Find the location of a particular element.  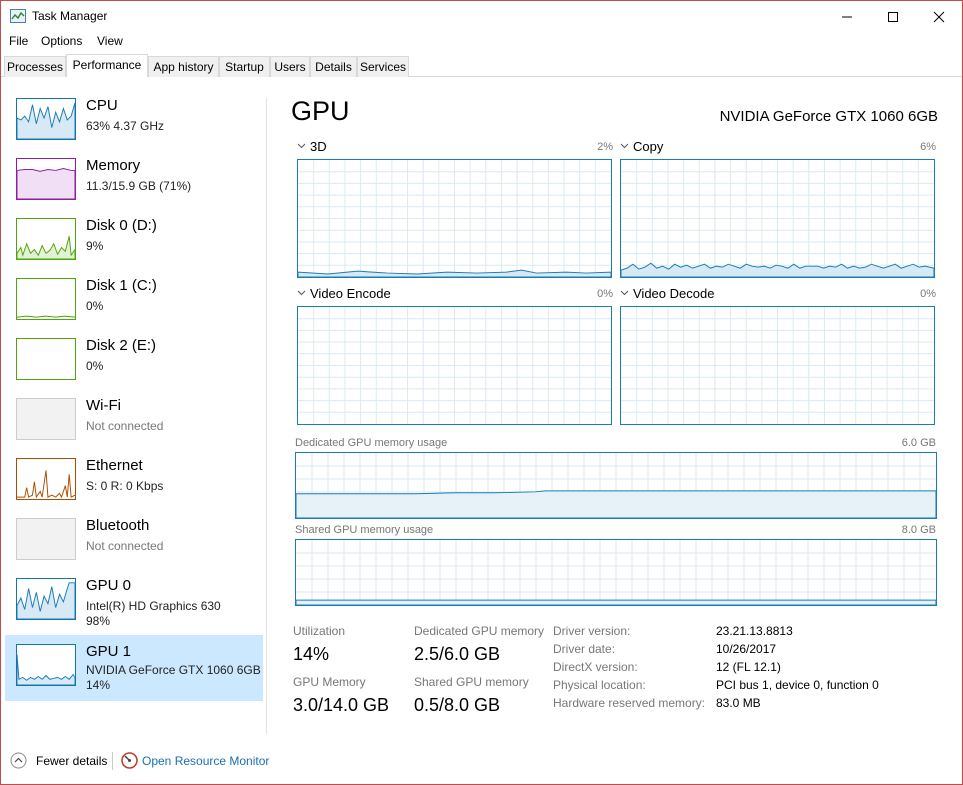

tab-services: Services is located at coordinates (383, 66).